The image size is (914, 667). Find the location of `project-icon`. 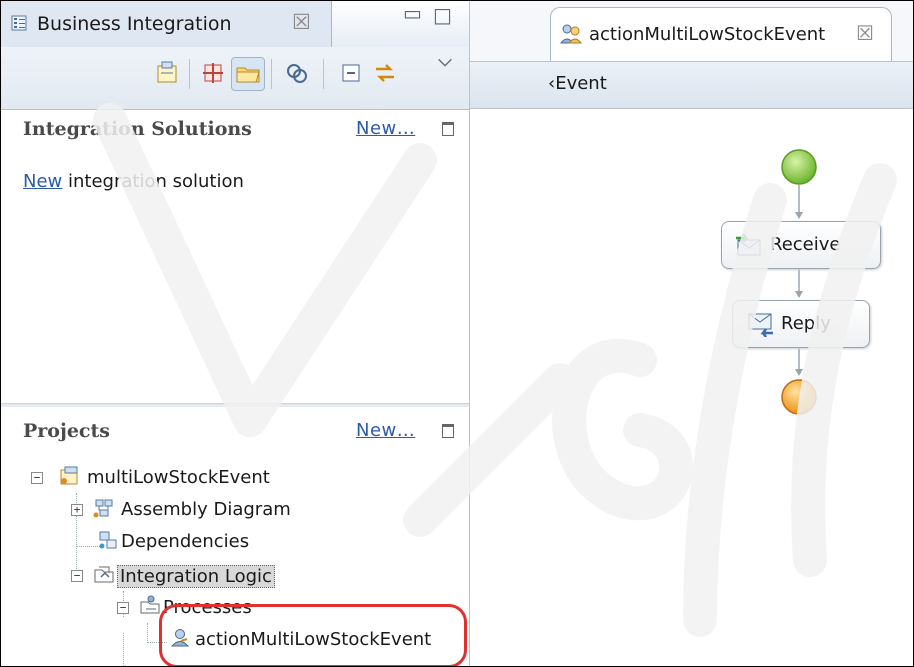

project-icon is located at coordinates (69, 475).